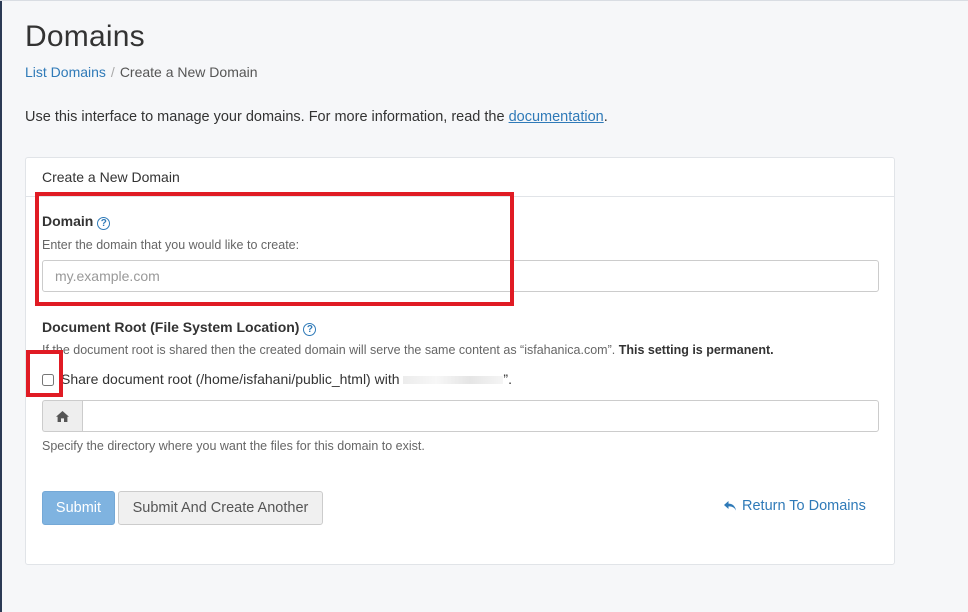 This screenshot has width=968, height=612. What do you see at coordinates (605, 117) in the screenshot?
I see `intro-suffix: .` at bounding box center [605, 117].